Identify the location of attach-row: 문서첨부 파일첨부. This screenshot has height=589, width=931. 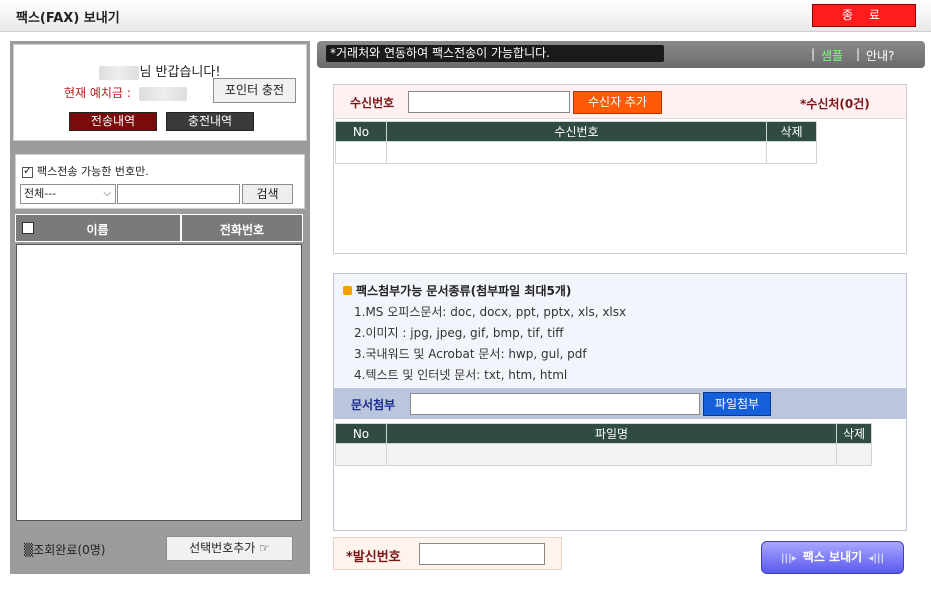
(620, 403).